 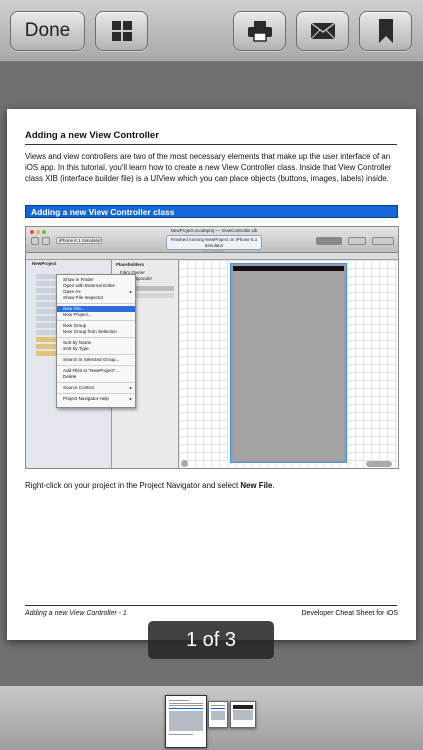 What do you see at coordinates (273, 485) in the screenshot?
I see `caption-suffix: .` at bounding box center [273, 485].